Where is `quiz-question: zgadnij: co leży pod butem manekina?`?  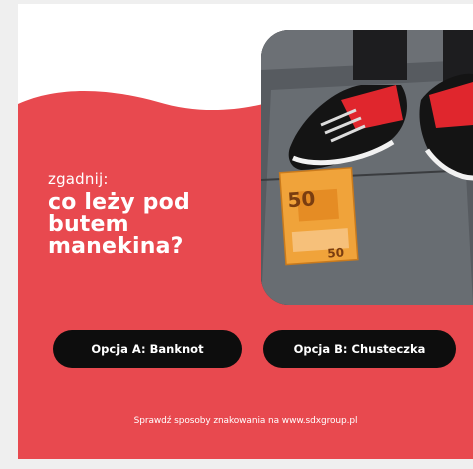 quiz-question: zgadnij: co leży pod butem manekina? is located at coordinates (153, 214).